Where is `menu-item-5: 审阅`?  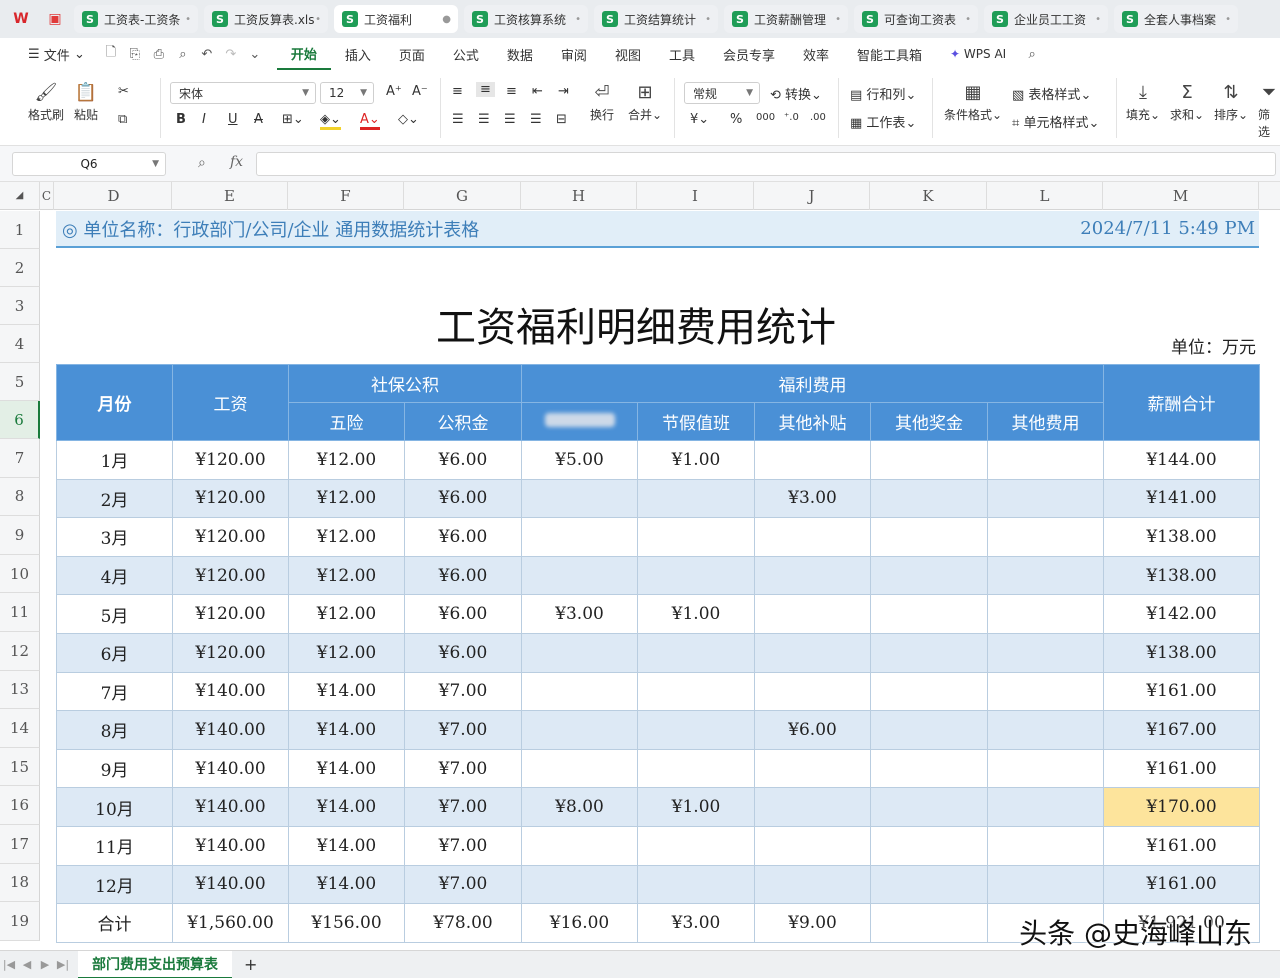
menu-item-5: 审阅 is located at coordinates (574, 54).